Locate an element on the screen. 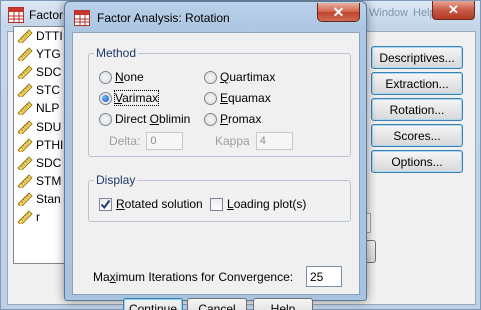 This screenshot has height=310, width=481. radio-promax-dot is located at coordinates (210, 119).